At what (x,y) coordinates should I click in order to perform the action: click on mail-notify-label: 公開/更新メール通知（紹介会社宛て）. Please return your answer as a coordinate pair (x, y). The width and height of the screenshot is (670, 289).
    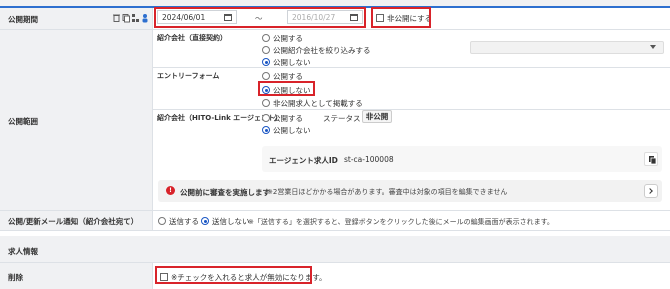
    Looking at the image, I should click on (73, 221).